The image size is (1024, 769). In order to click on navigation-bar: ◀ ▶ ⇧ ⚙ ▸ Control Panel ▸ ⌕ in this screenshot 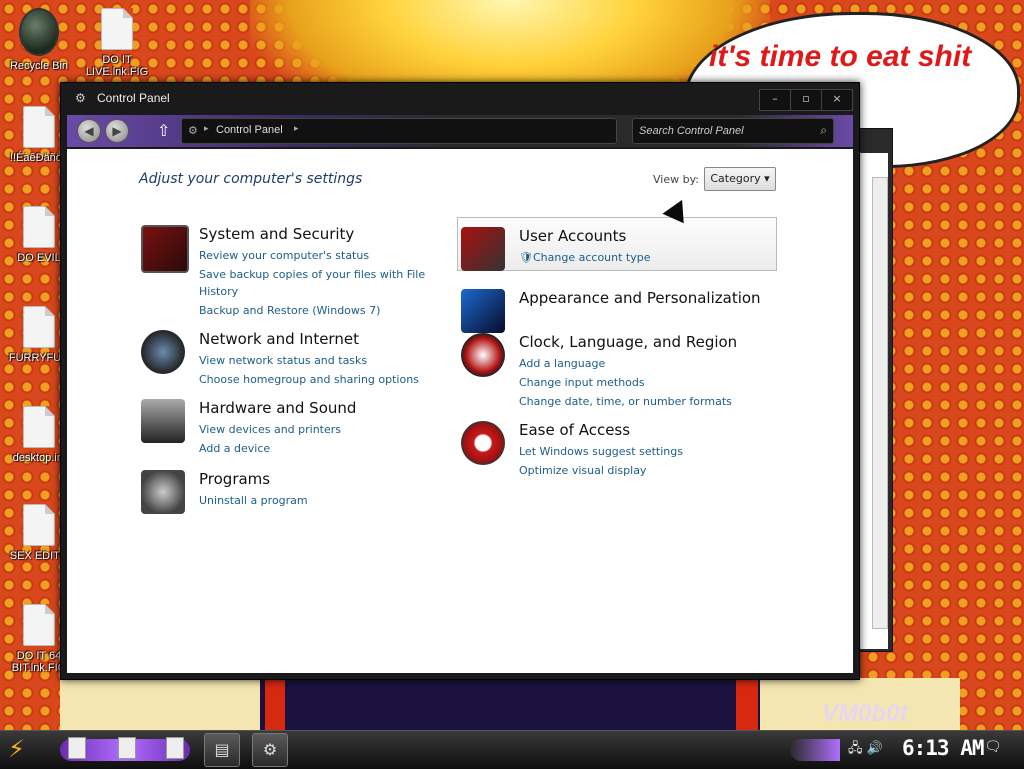, I will do `click(460, 131)`.